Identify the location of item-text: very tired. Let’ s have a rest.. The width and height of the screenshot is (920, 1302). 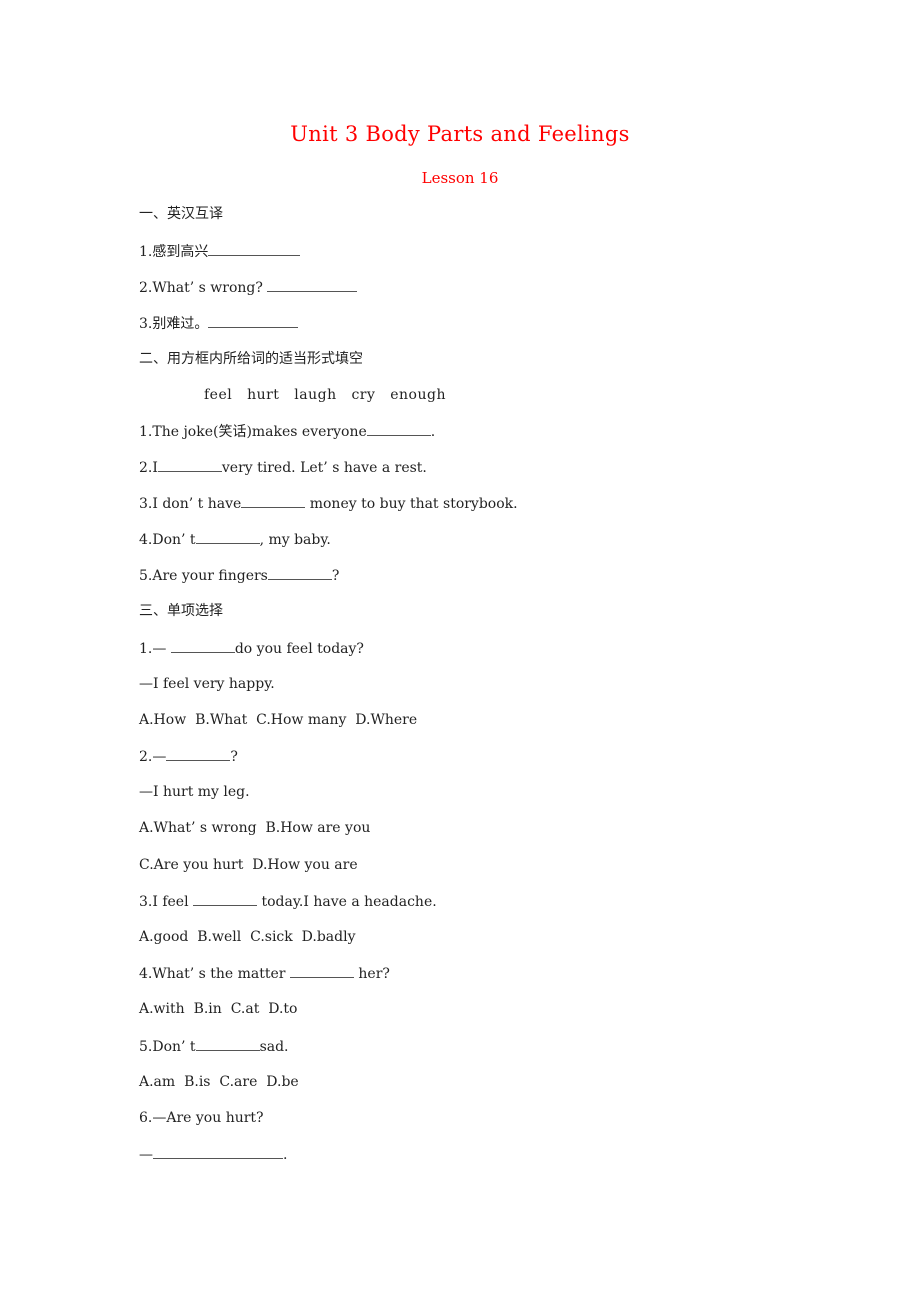
(324, 468).